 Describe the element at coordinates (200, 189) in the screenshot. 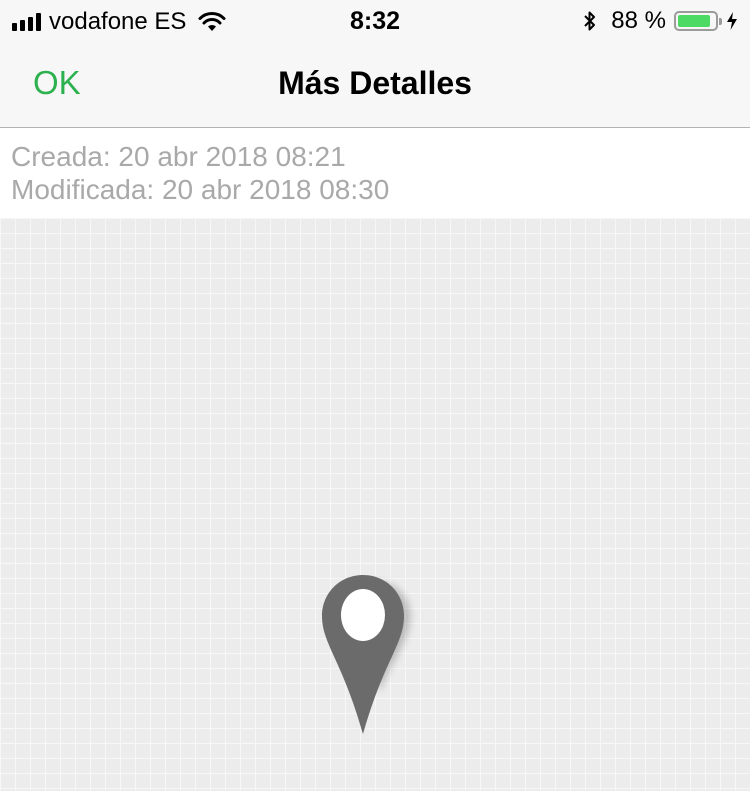

I see `modified-date: Modificada: 20 abr 2018 08:30` at that location.